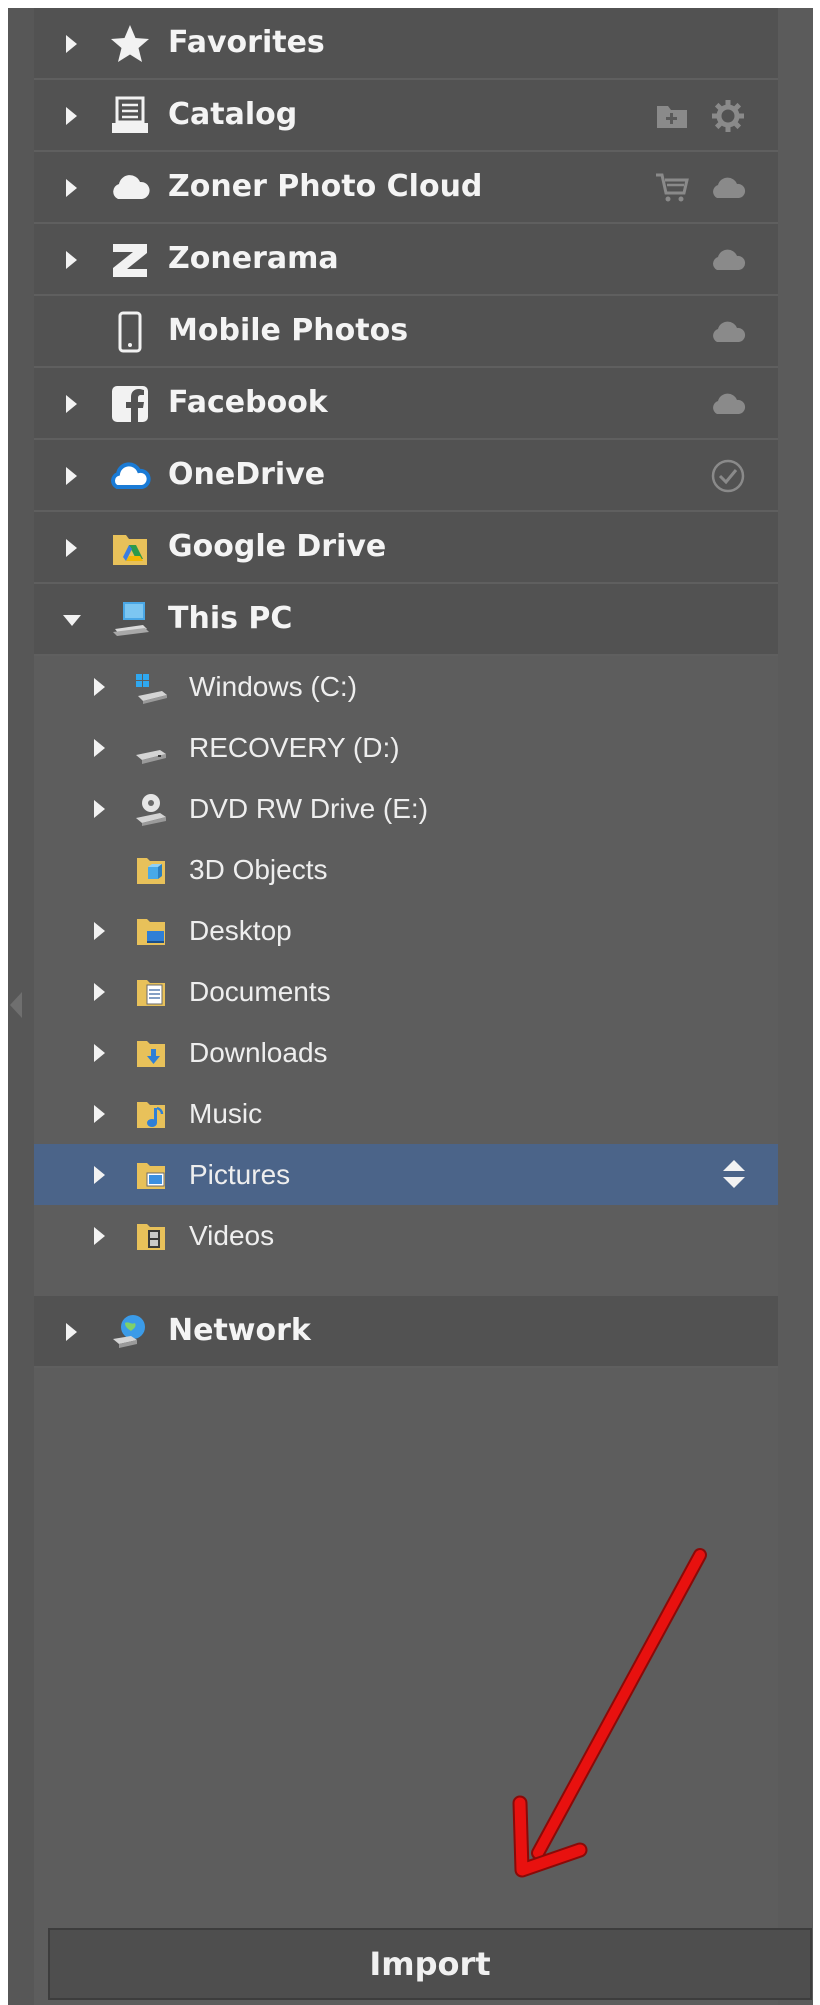  Describe the element at coordinates (151, 871) in the screenshot. I see `3d-objects-folder-icon` at that location.